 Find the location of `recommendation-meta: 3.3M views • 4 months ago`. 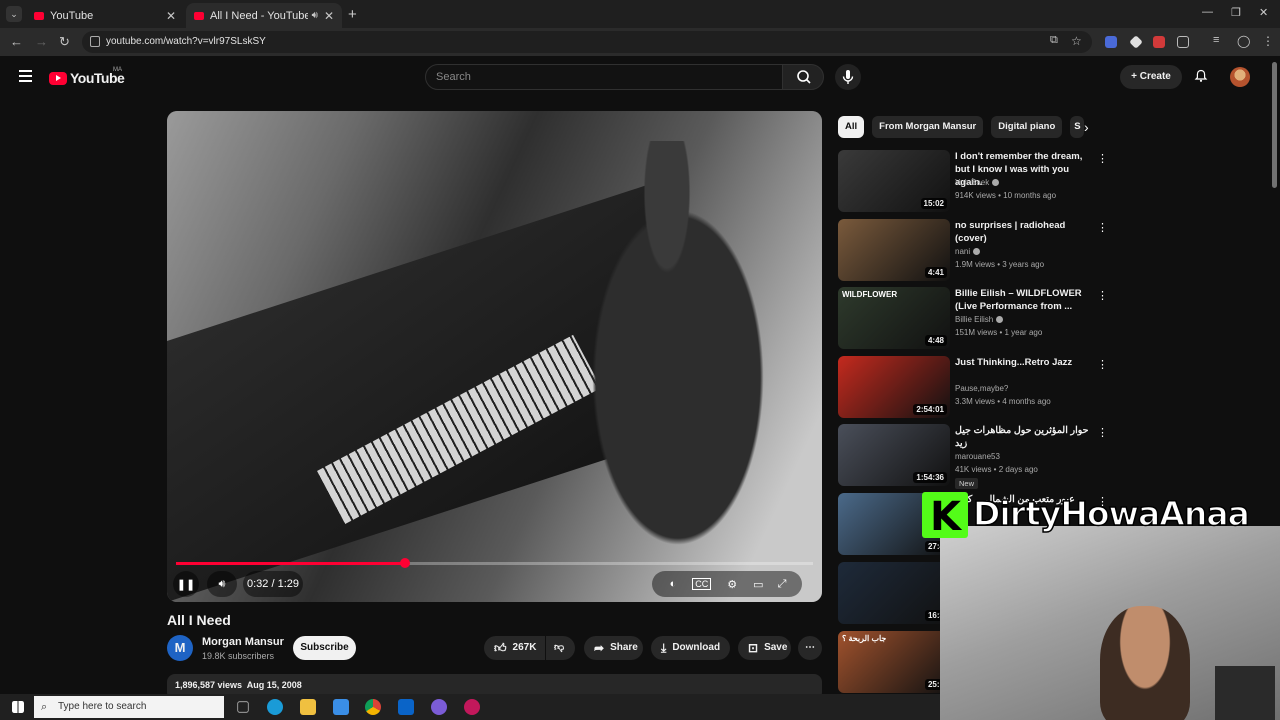

recommendation-meta: 3.3M views • 4 months ago is located at coordinates (1003, 401).